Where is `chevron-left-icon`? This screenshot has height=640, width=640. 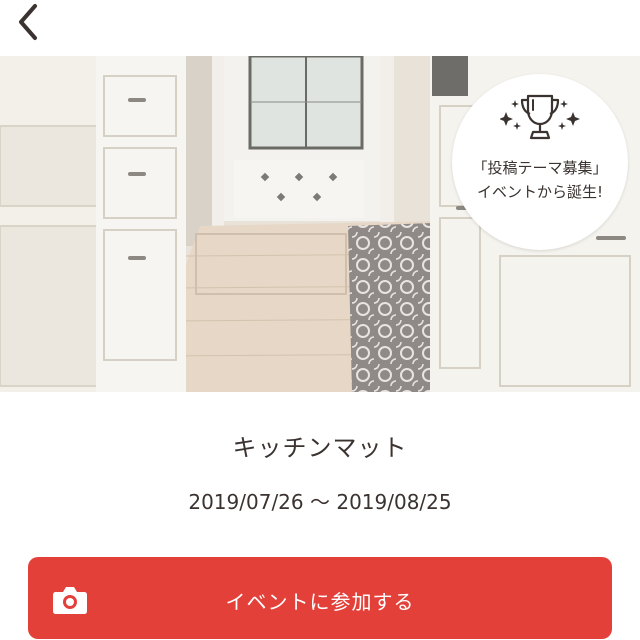 chevron-left-icon is located at coordinates (28, 22).